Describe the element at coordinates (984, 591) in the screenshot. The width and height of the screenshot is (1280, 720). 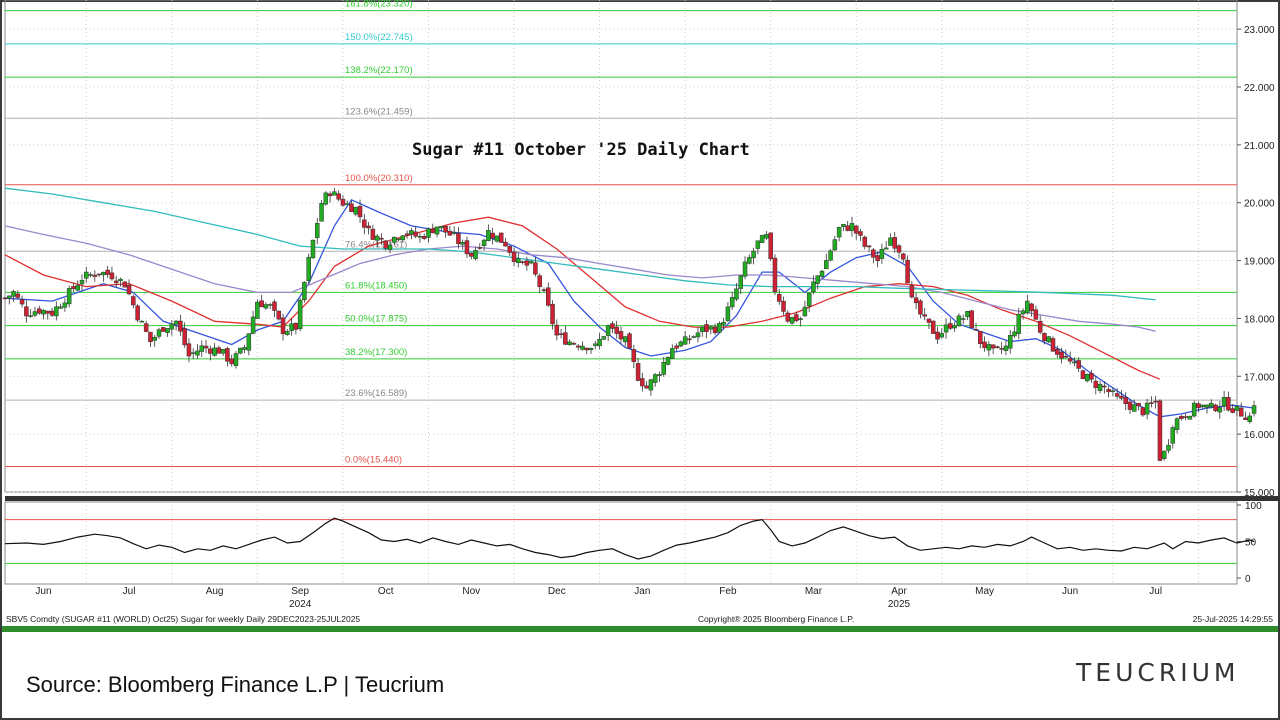
I see `month-label: May` at that location.